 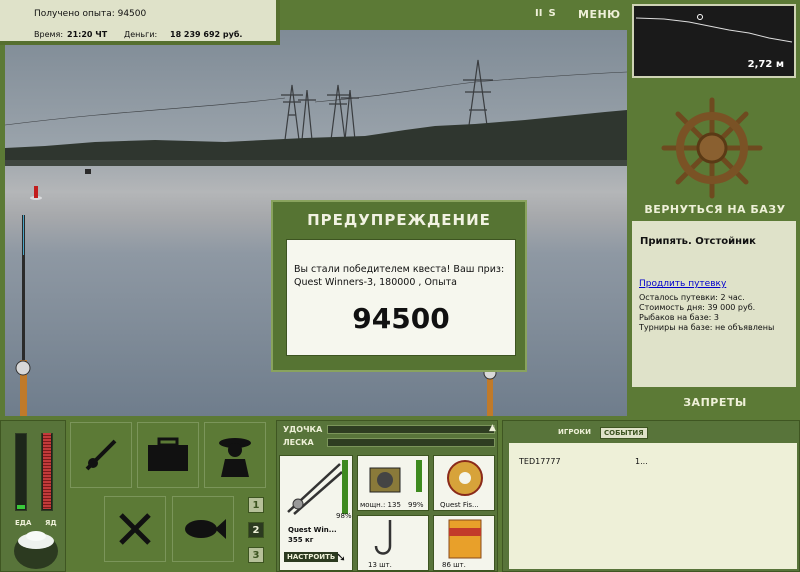 What do you see at coordinates (380, 565) in the screenshot?
I see `hook-count: 13 шт.` at bounding box center [380, 565].